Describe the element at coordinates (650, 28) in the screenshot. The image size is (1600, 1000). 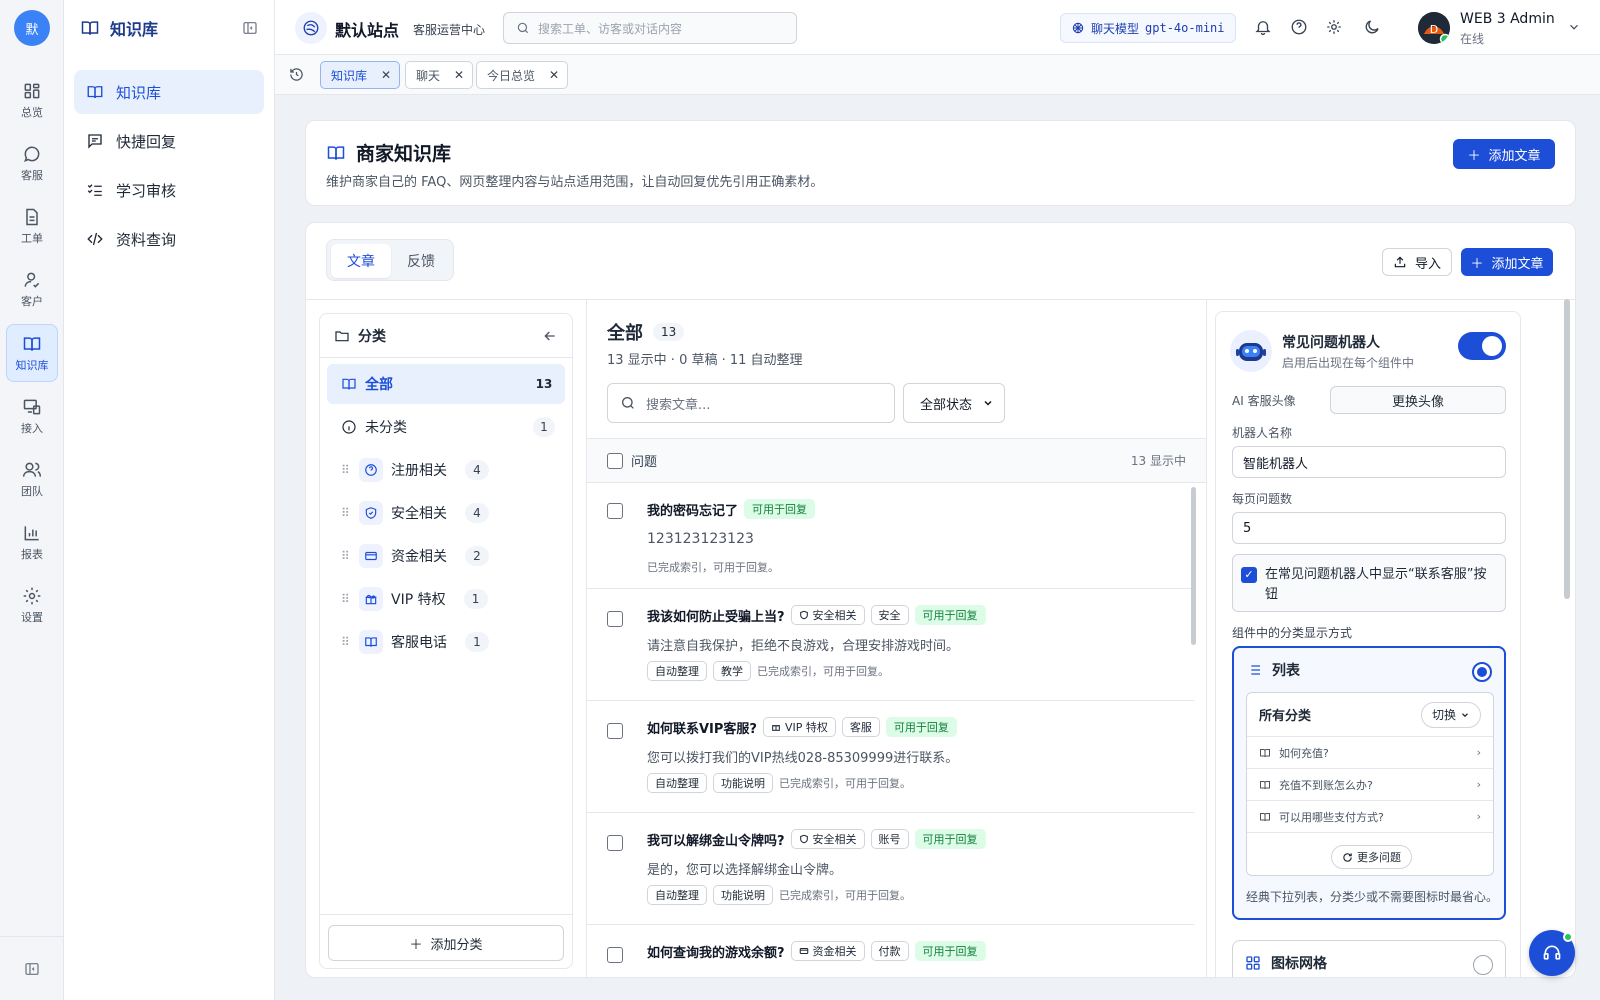
I see `global-search-input: 搜索工单、访客或对话内容` at that location.